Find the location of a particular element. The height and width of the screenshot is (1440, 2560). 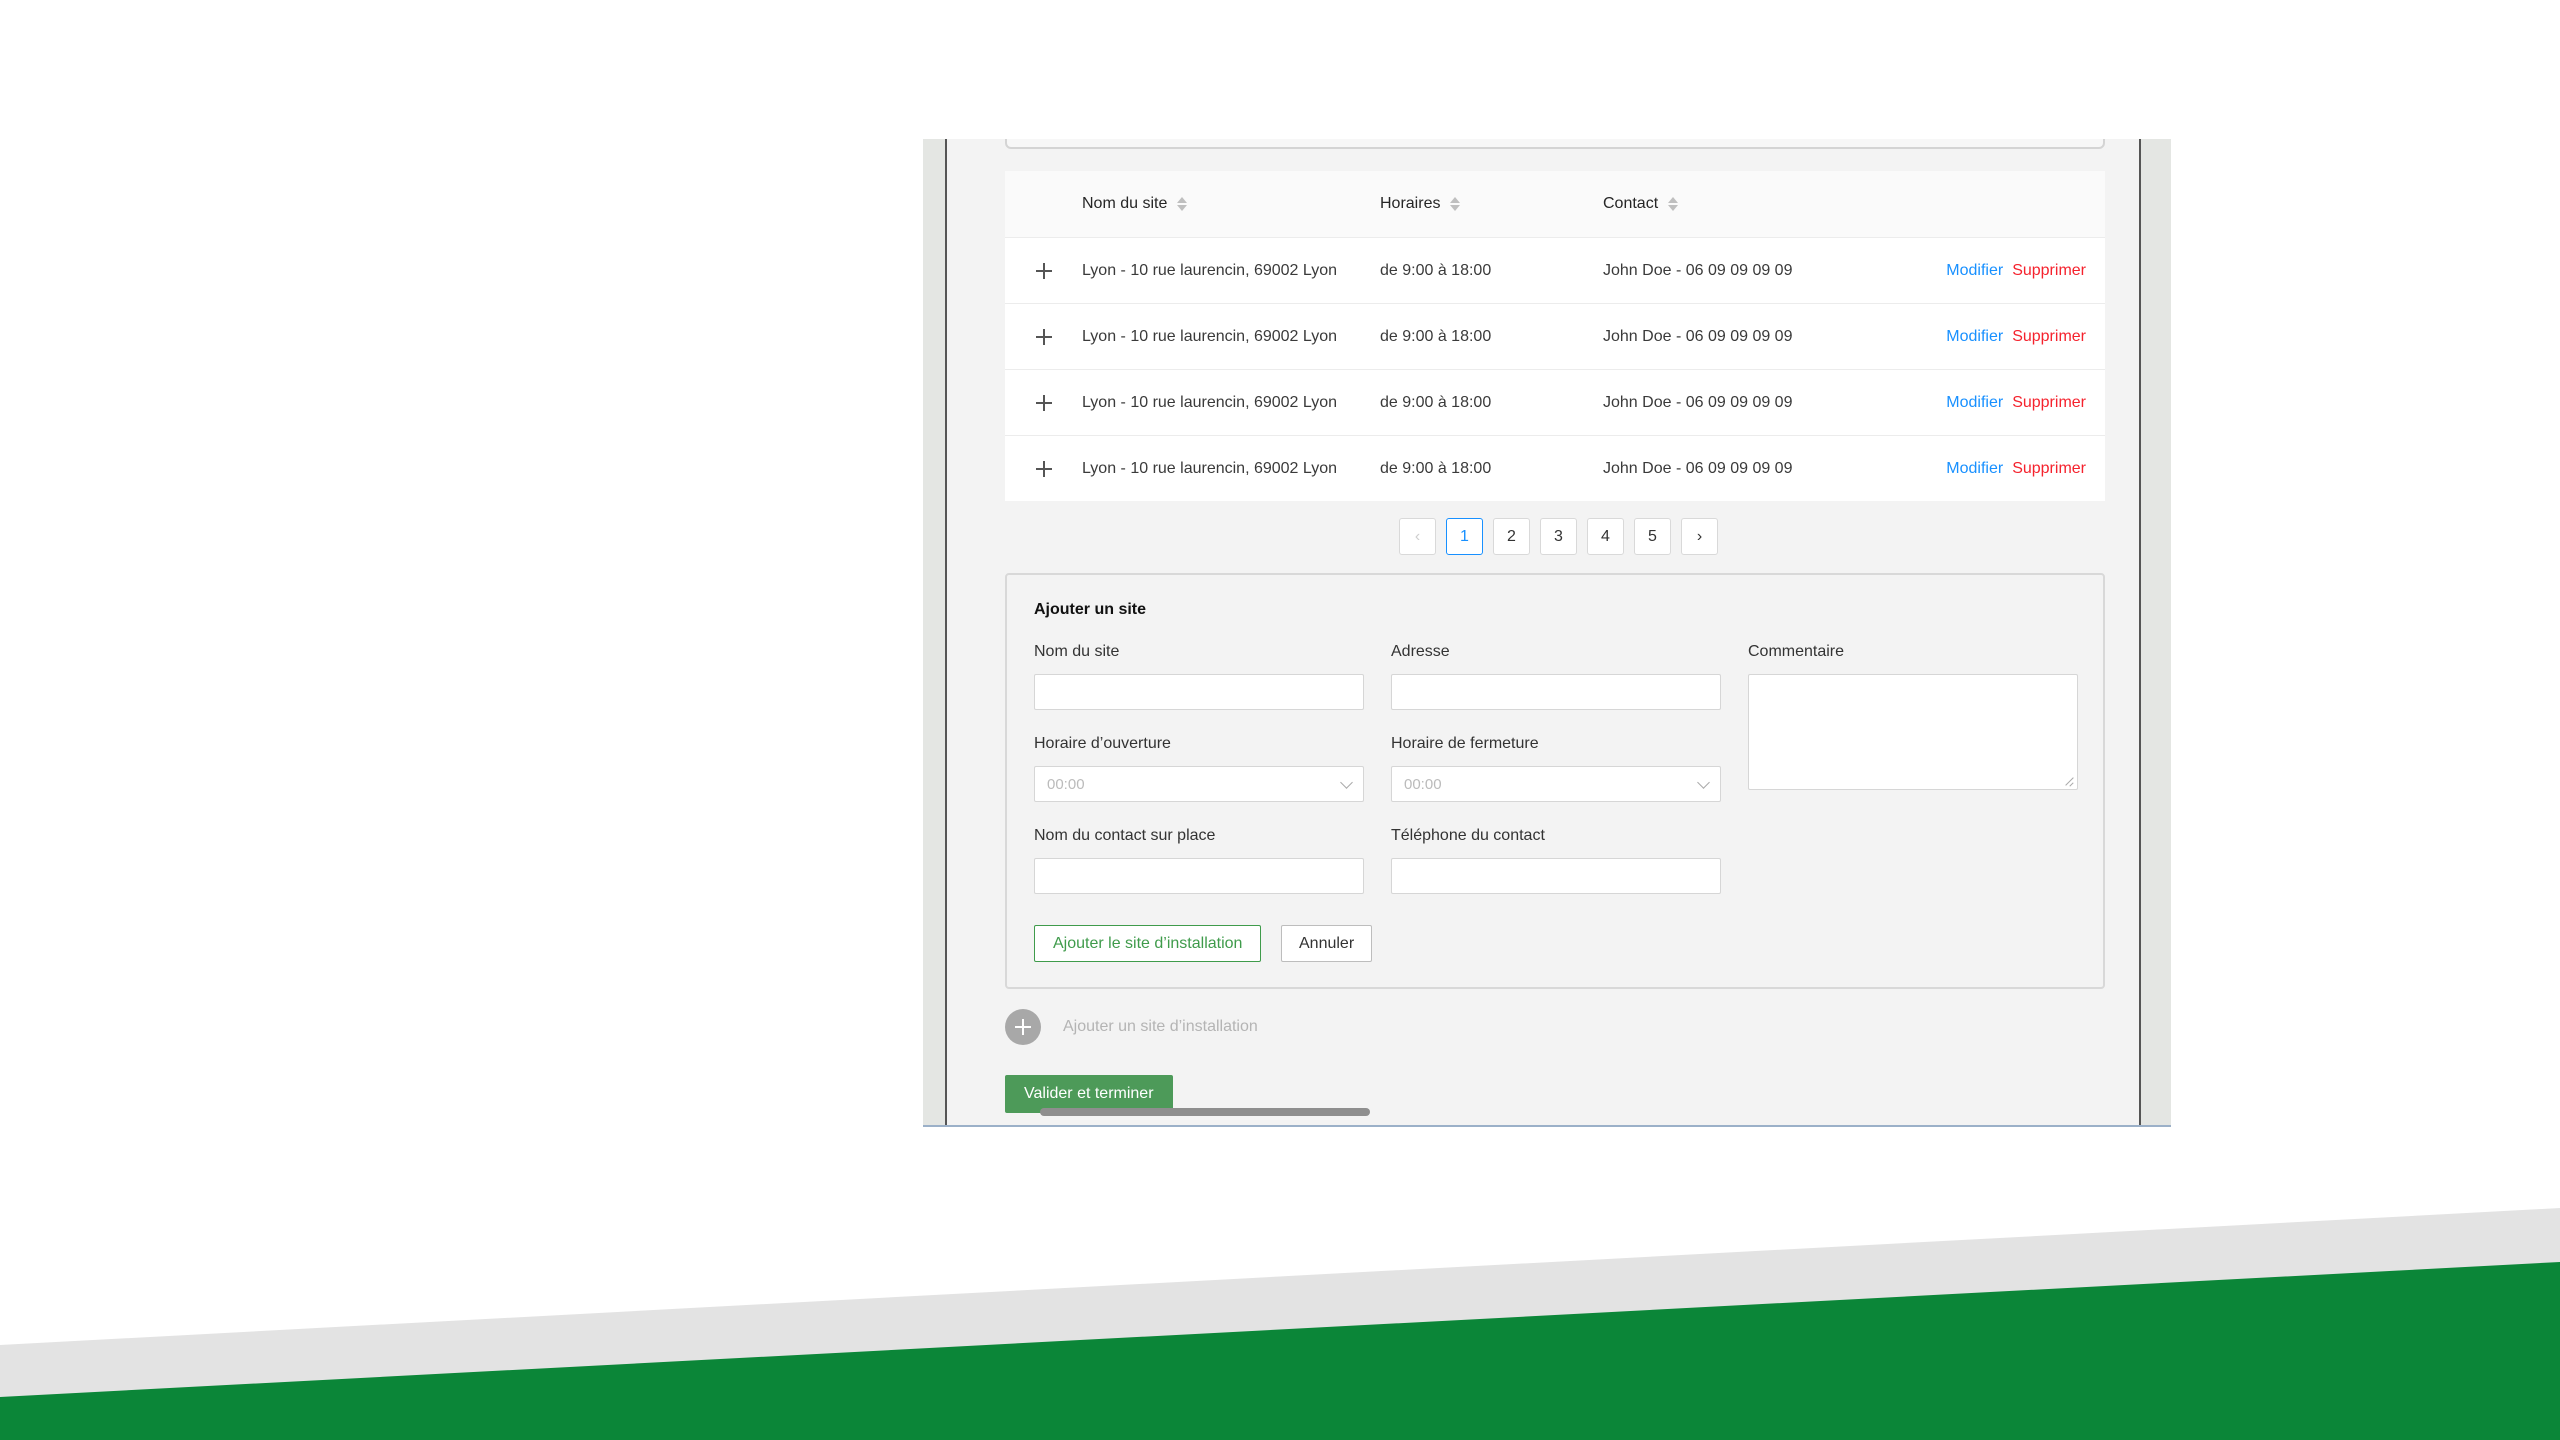

address-input is located at coordinates (1556, 692).